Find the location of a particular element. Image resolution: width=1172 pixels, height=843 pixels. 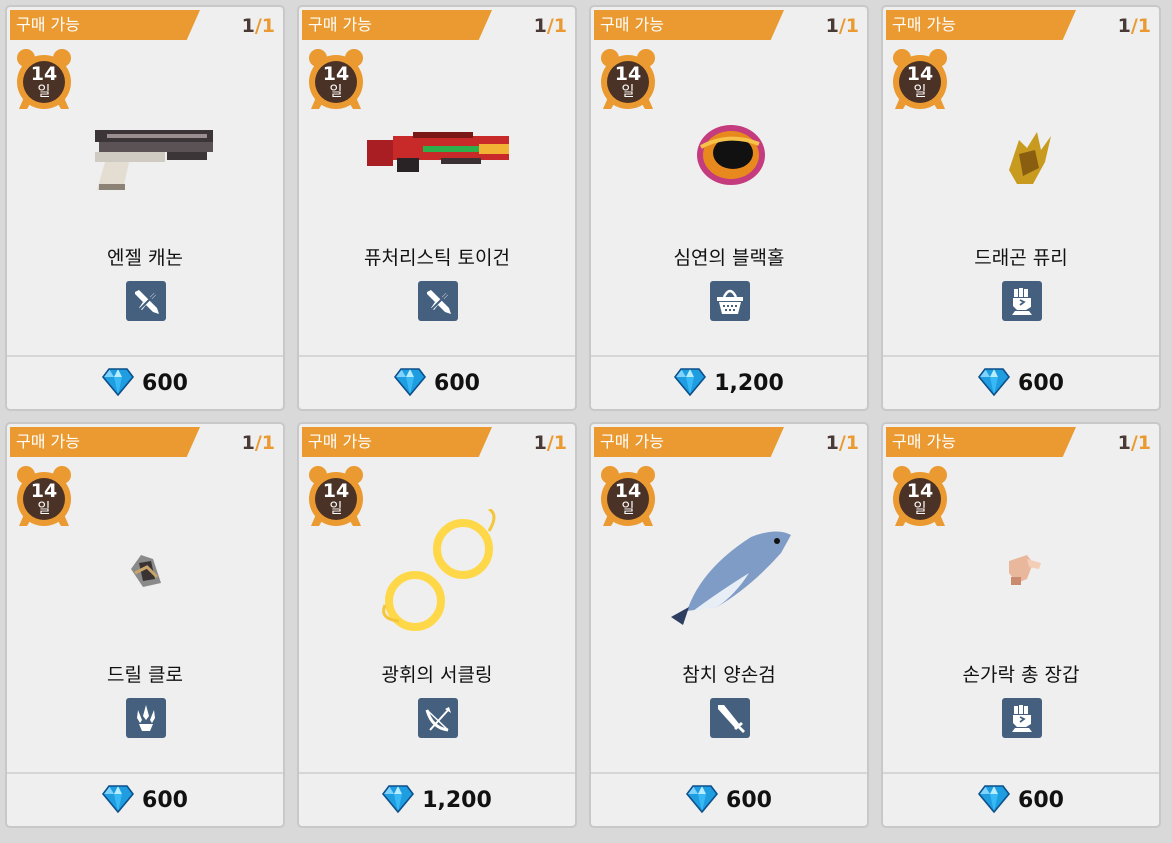

item-name: 드릴 클로 is located at coordinates (145, 675).